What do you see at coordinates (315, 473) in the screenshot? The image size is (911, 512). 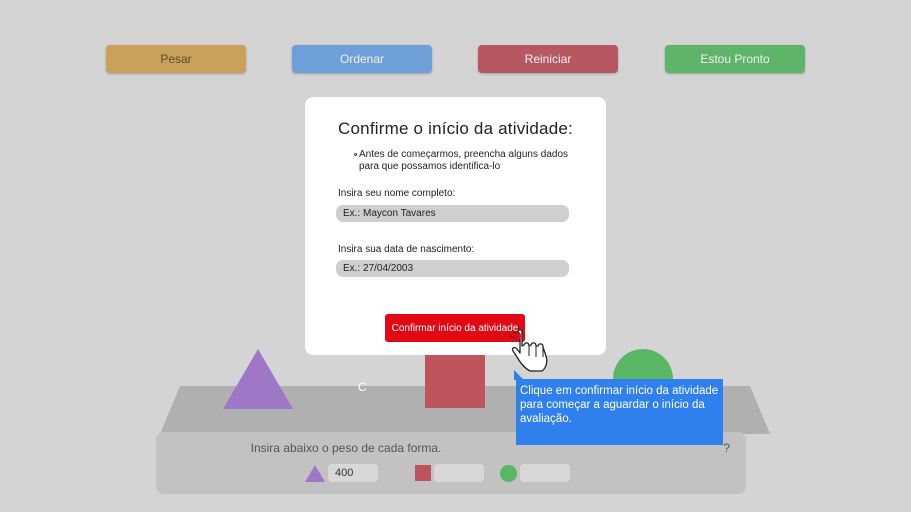 I see `triangle-icon` at bounding box center [315, 473].